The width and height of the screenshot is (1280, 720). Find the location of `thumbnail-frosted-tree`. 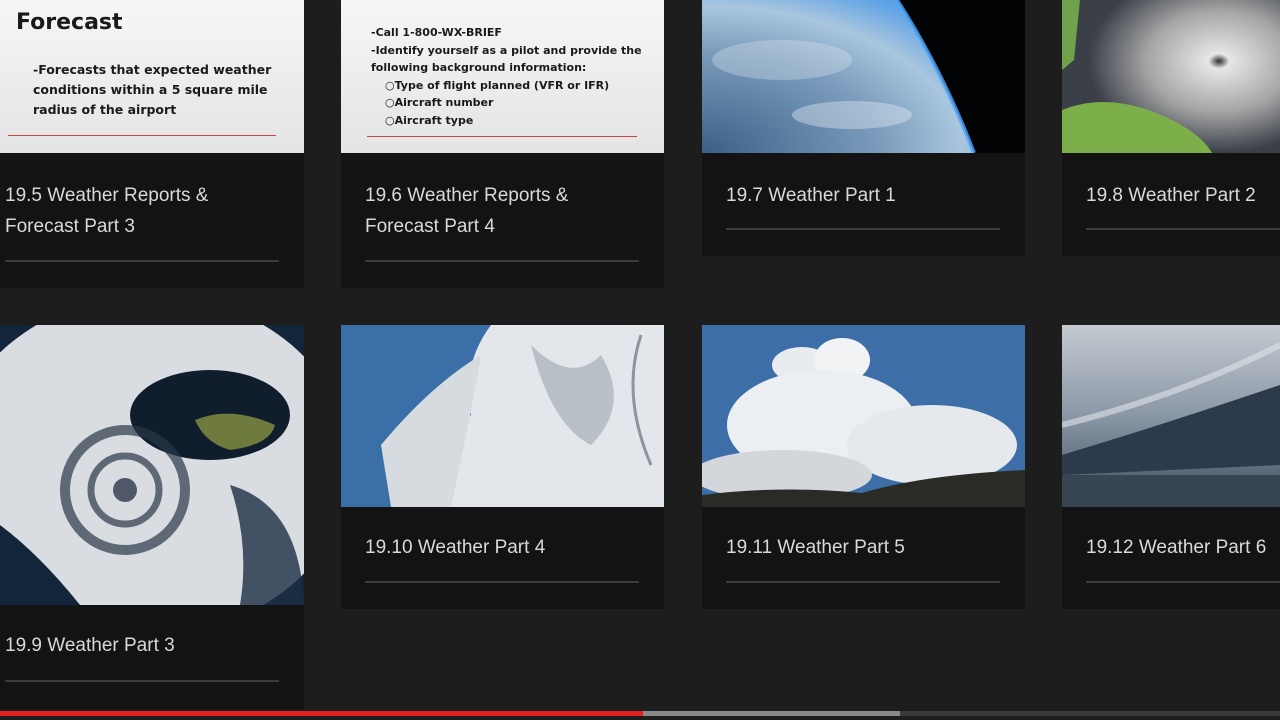

thumbnail-frosted-tree is located at coordinates (502, 416).